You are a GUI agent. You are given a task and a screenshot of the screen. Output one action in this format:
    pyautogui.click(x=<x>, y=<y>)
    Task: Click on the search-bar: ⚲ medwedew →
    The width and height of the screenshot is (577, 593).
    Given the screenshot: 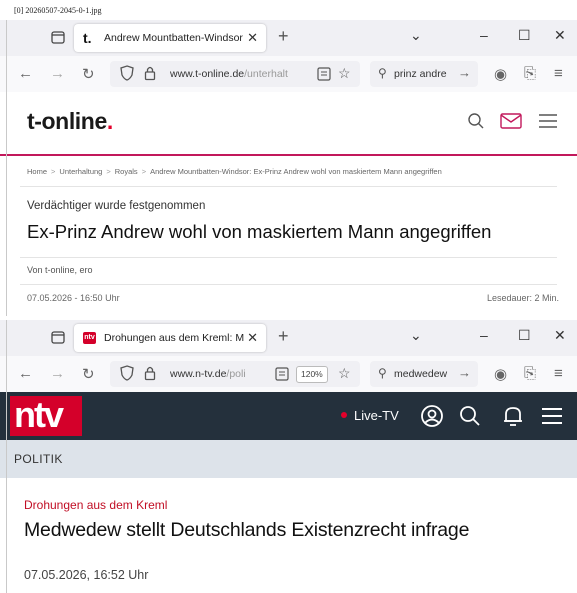 What is the action you would take?
    pyautogui.click(x=424, y=374)
    